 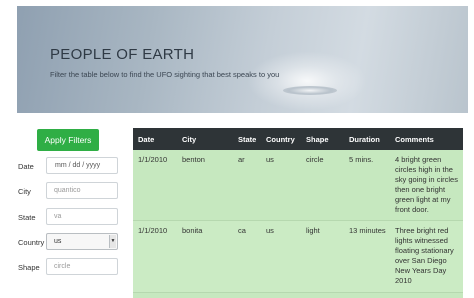 What do you see at coordinates (310, 90) in the screenshot?
I see `ufo-image` at bounding box center [310, 90].